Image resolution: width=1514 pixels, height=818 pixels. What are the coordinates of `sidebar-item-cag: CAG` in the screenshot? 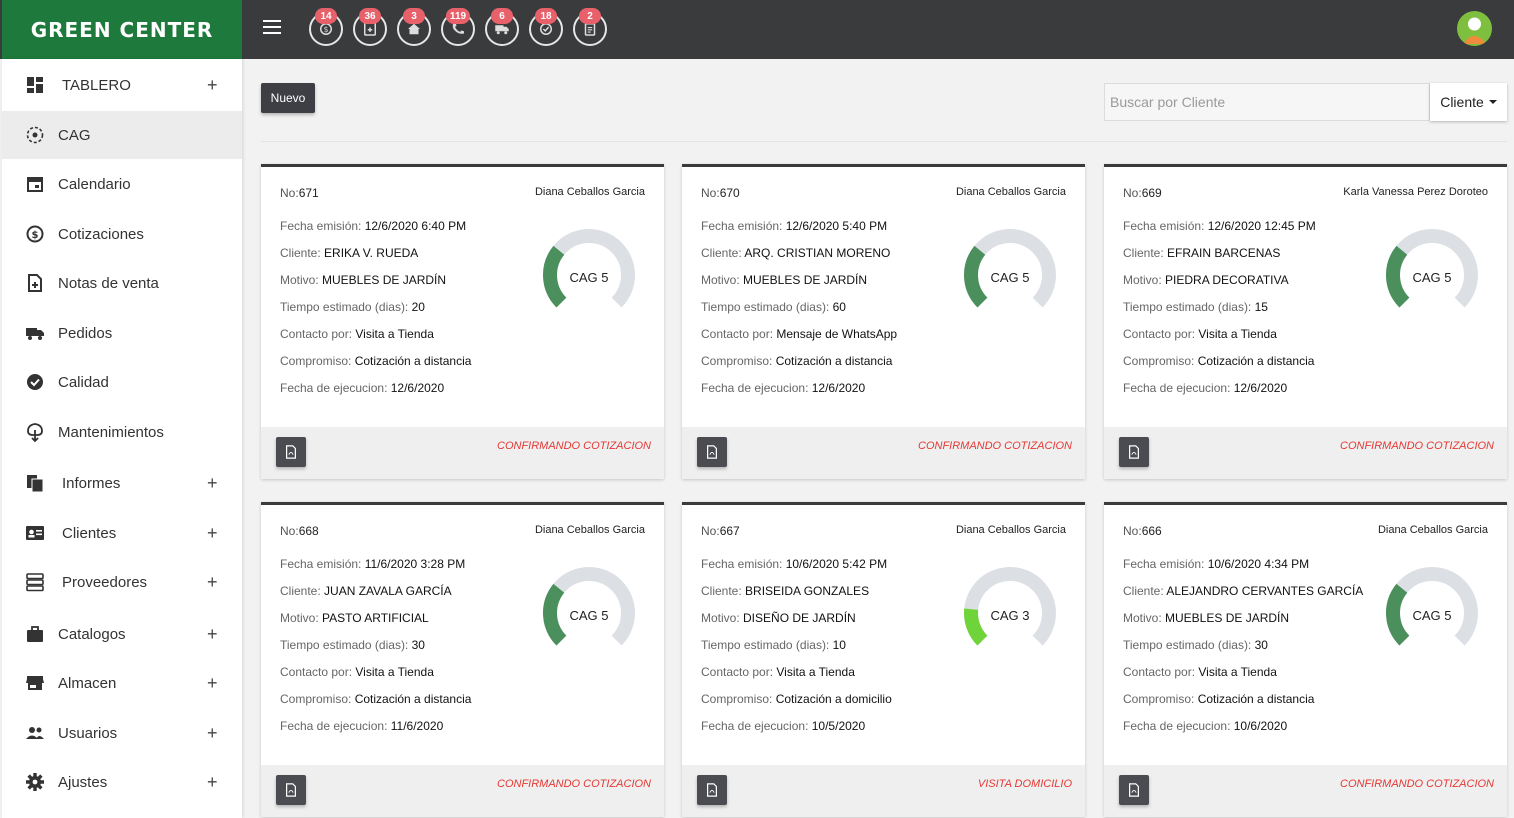 It's located at (122, 135).